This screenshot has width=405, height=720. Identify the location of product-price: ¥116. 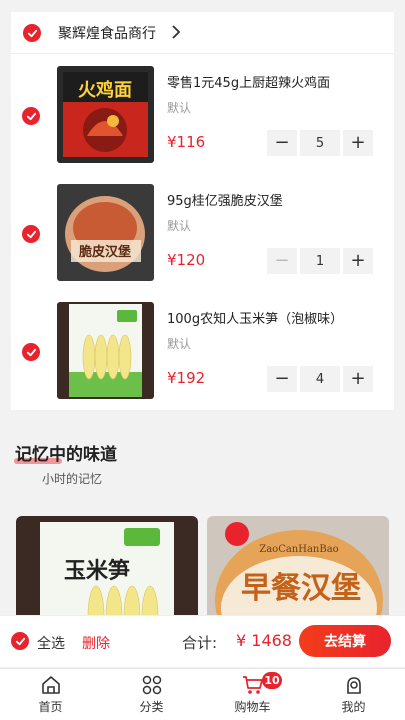
(186, 142).